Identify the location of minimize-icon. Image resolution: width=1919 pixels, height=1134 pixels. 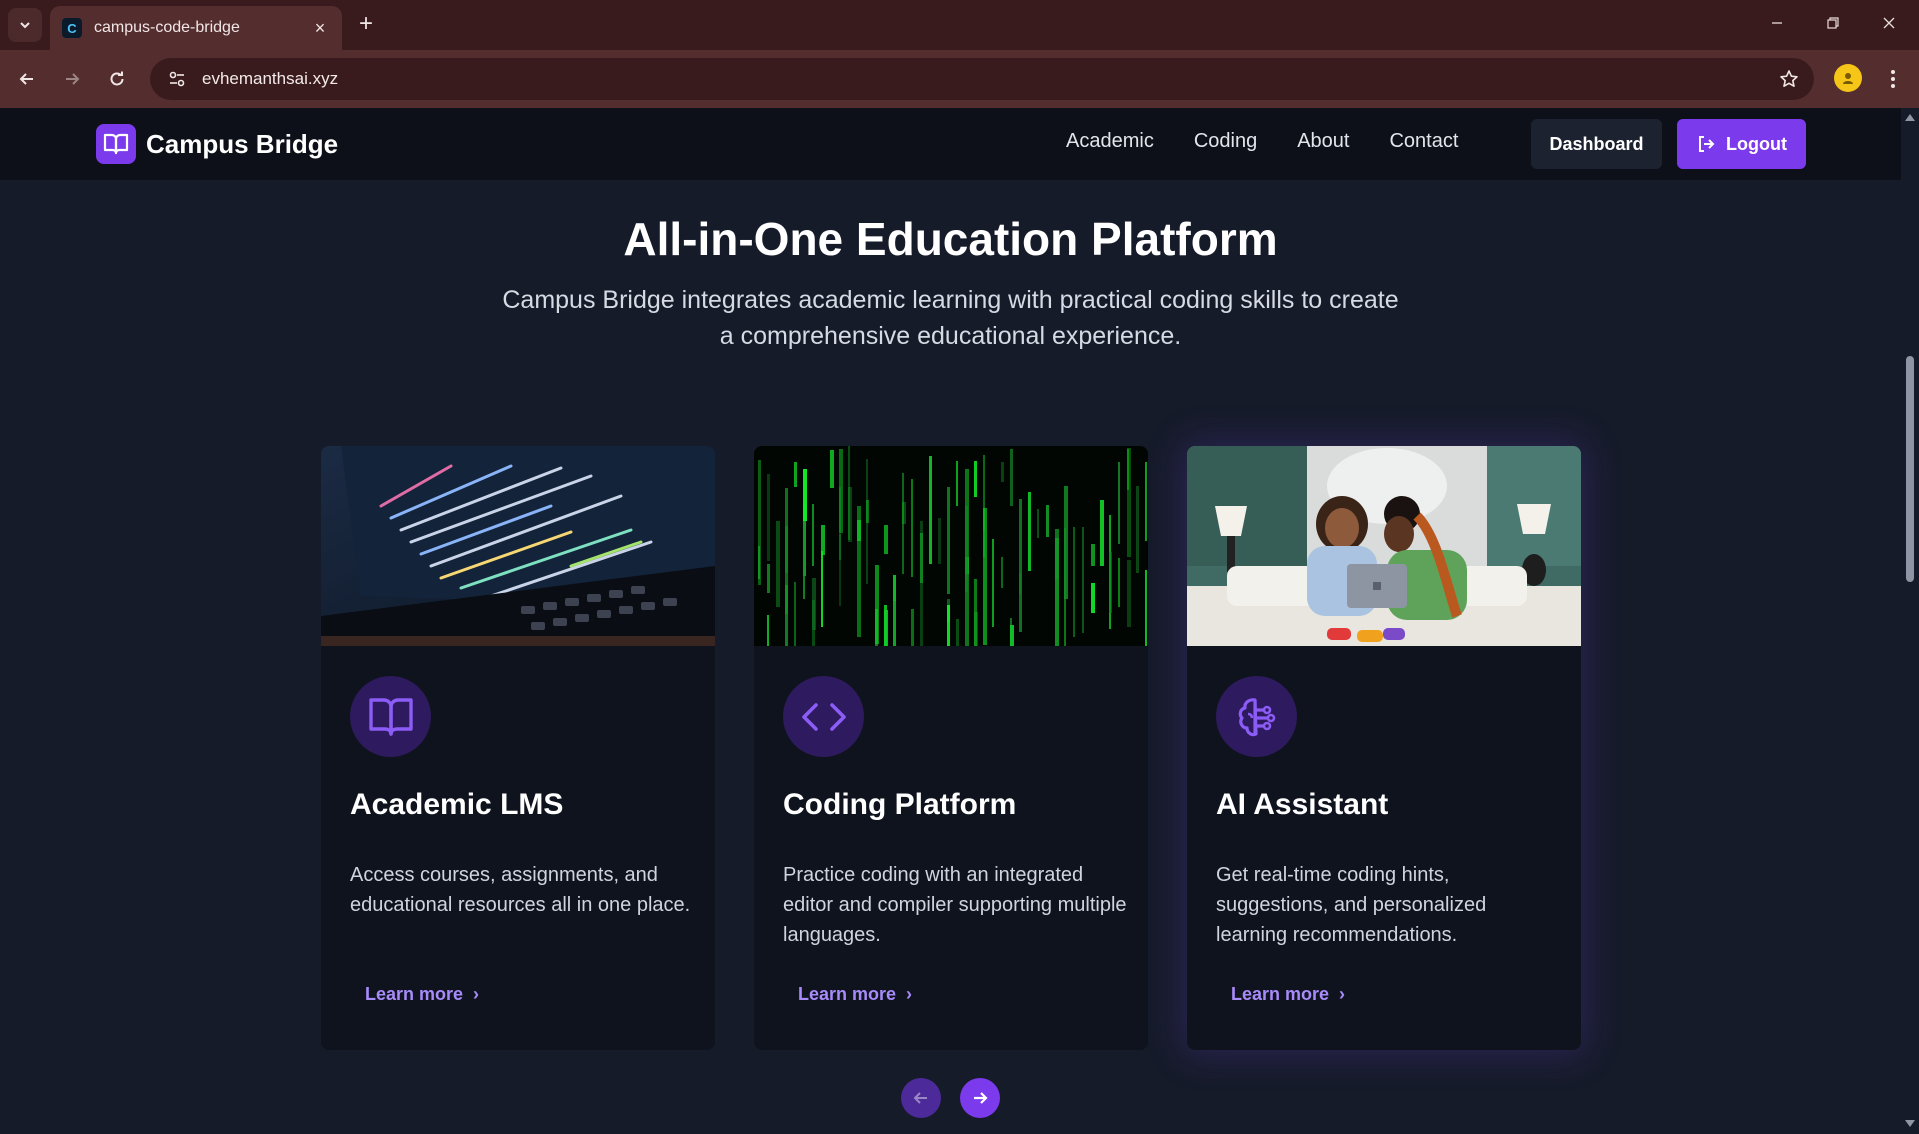
(1777, 23).